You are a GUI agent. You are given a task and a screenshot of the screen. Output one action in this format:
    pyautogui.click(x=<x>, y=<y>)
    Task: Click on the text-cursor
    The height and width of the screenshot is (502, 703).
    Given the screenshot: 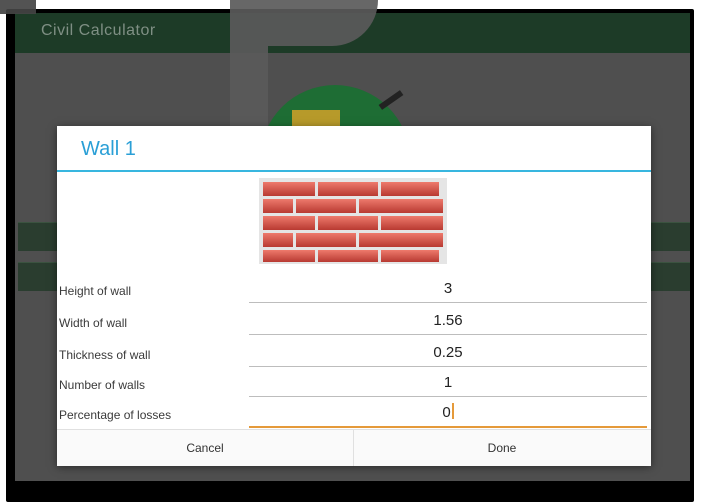 What is the action you would take?
    pyautogui.click(x=452, y=411)
    